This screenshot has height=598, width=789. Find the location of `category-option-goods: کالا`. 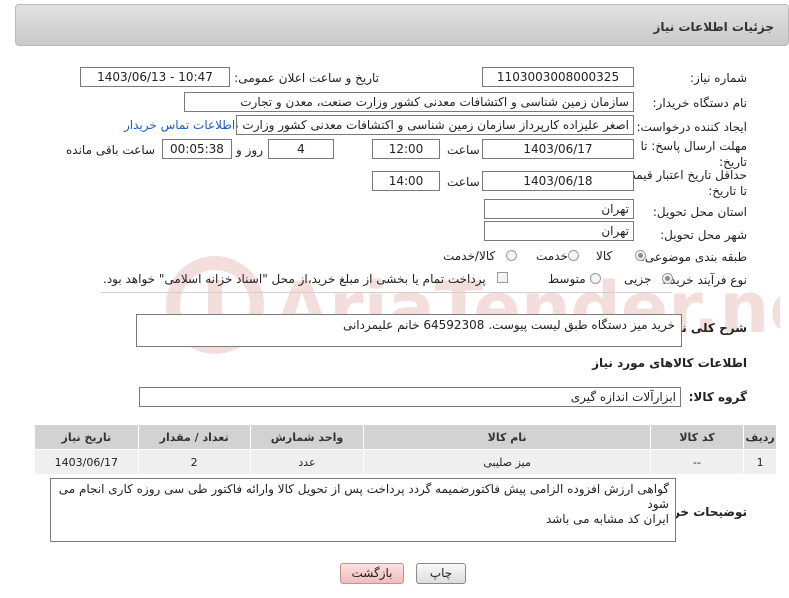

category-option-goods: کالا is located at coordinates (604, 256).